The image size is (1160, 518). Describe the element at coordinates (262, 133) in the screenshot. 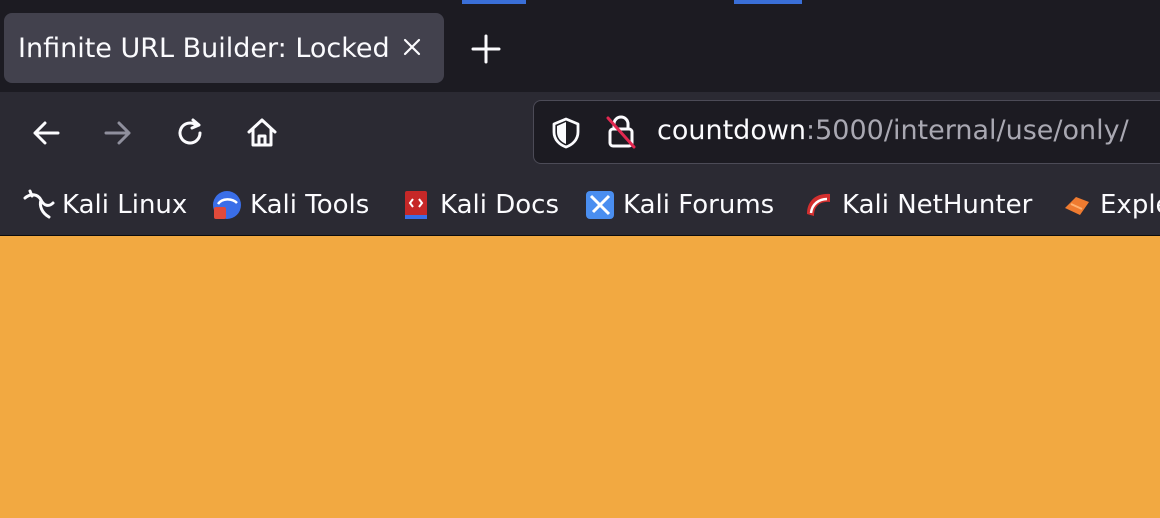

I see `home-icon` at that location.